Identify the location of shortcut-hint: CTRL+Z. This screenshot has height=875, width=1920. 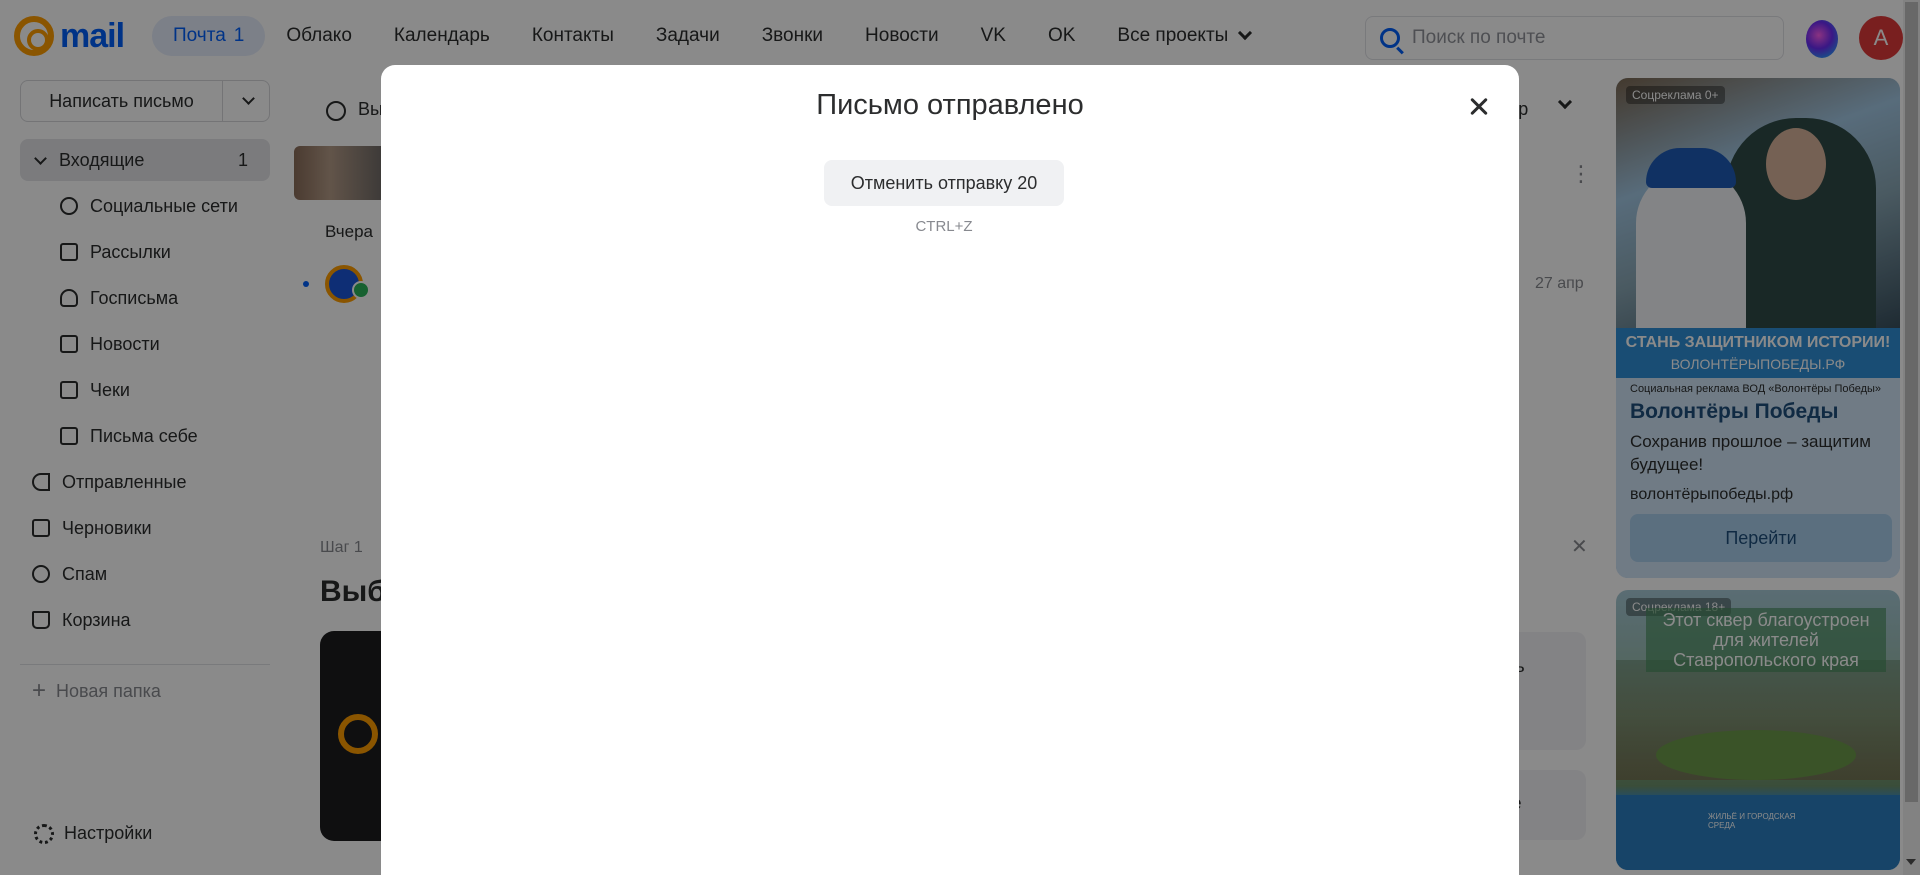
(944, 226).